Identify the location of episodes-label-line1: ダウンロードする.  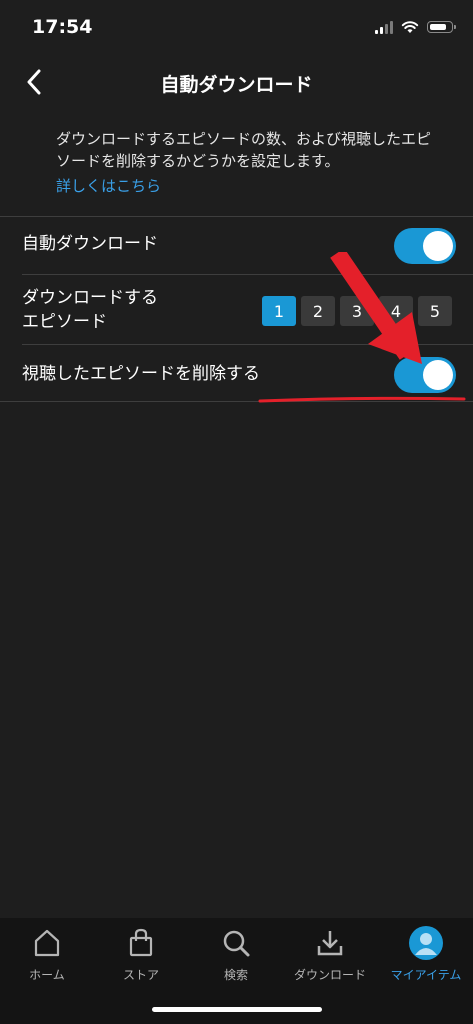
(90, 298).